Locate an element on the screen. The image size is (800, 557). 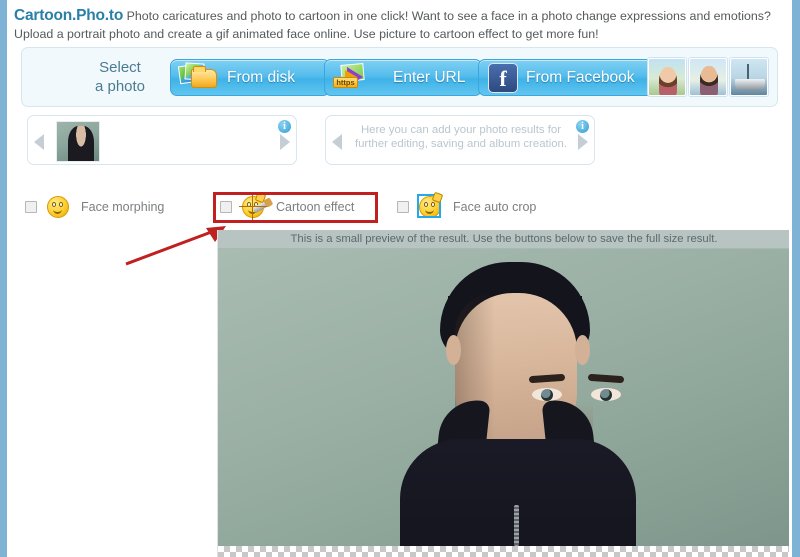
sample-photo-man is located at coordinates (708, 77).